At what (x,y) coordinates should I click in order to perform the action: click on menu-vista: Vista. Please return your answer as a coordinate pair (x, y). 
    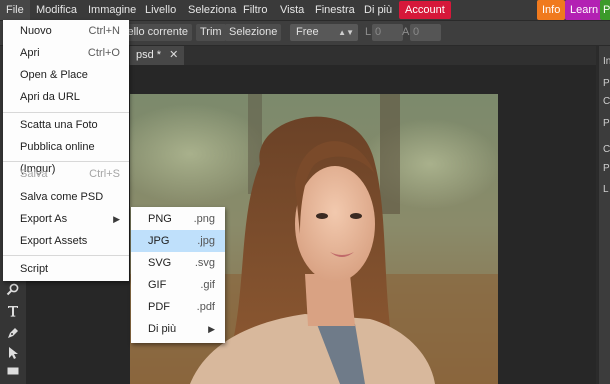
    Looking at the image, I should click on (292, 10).